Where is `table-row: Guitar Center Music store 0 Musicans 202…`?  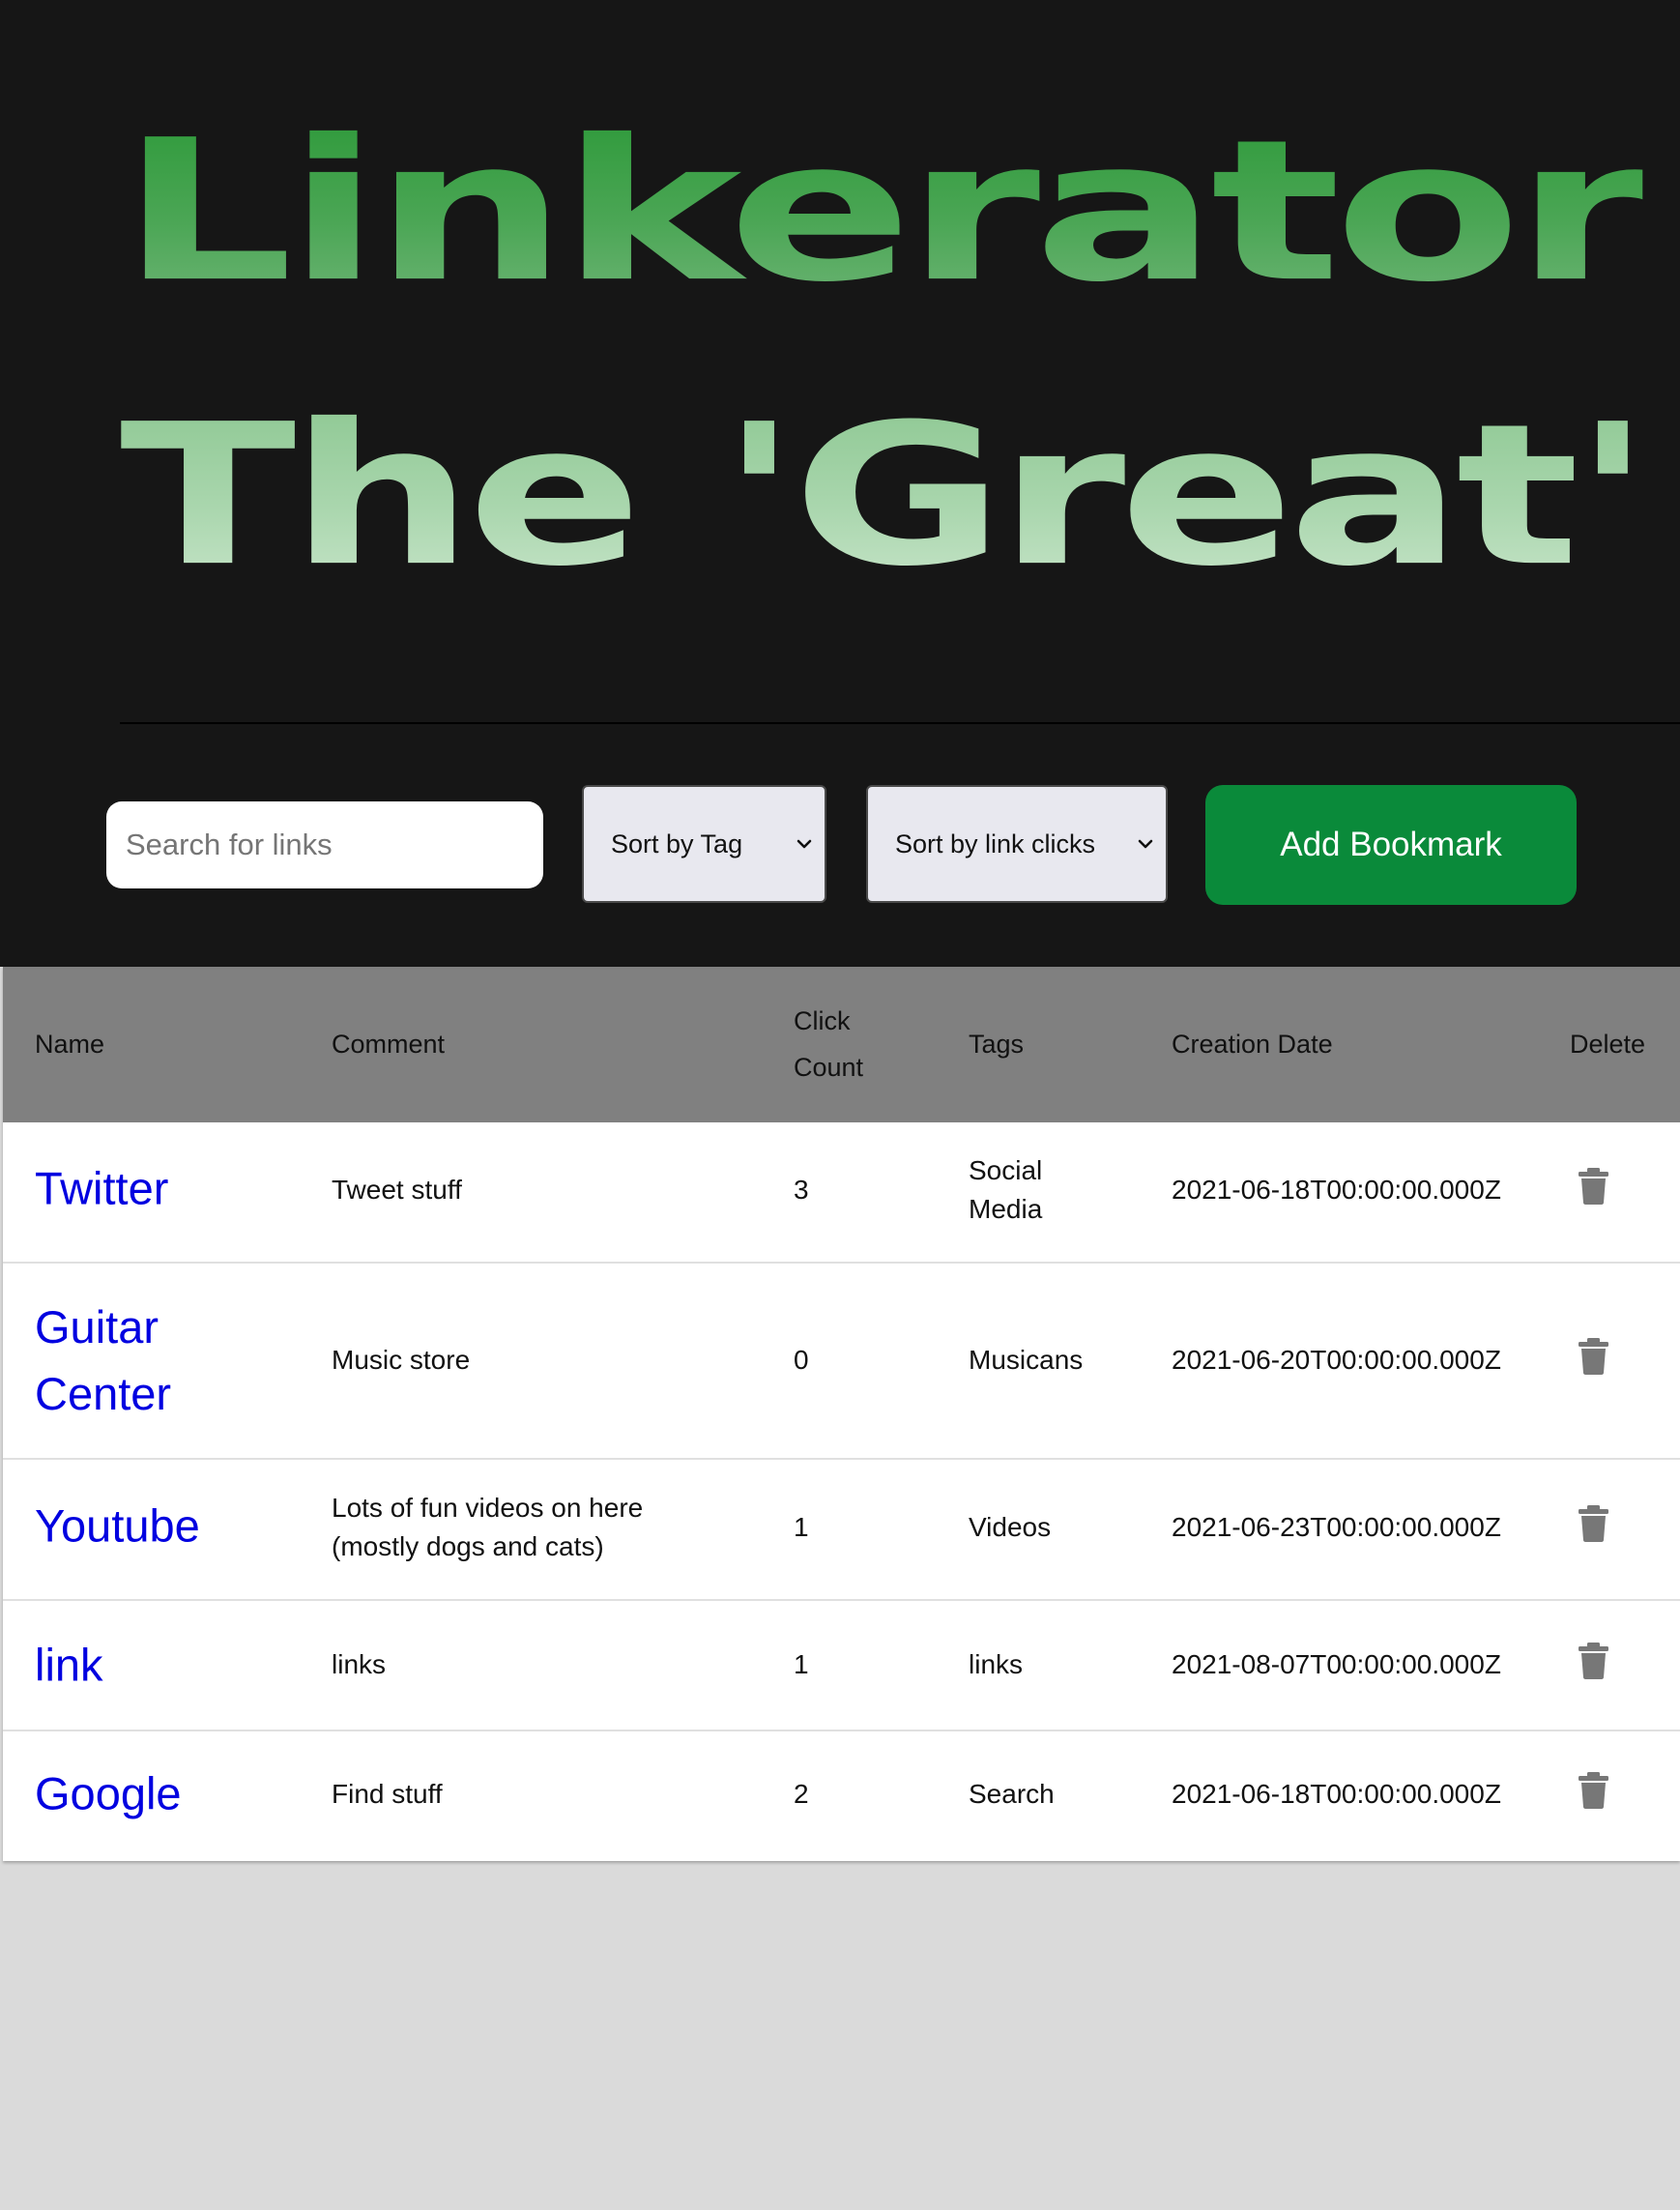
table-row: Guitar Center Music store 0 Musicans 202… is located at coordinates (842, 1362).